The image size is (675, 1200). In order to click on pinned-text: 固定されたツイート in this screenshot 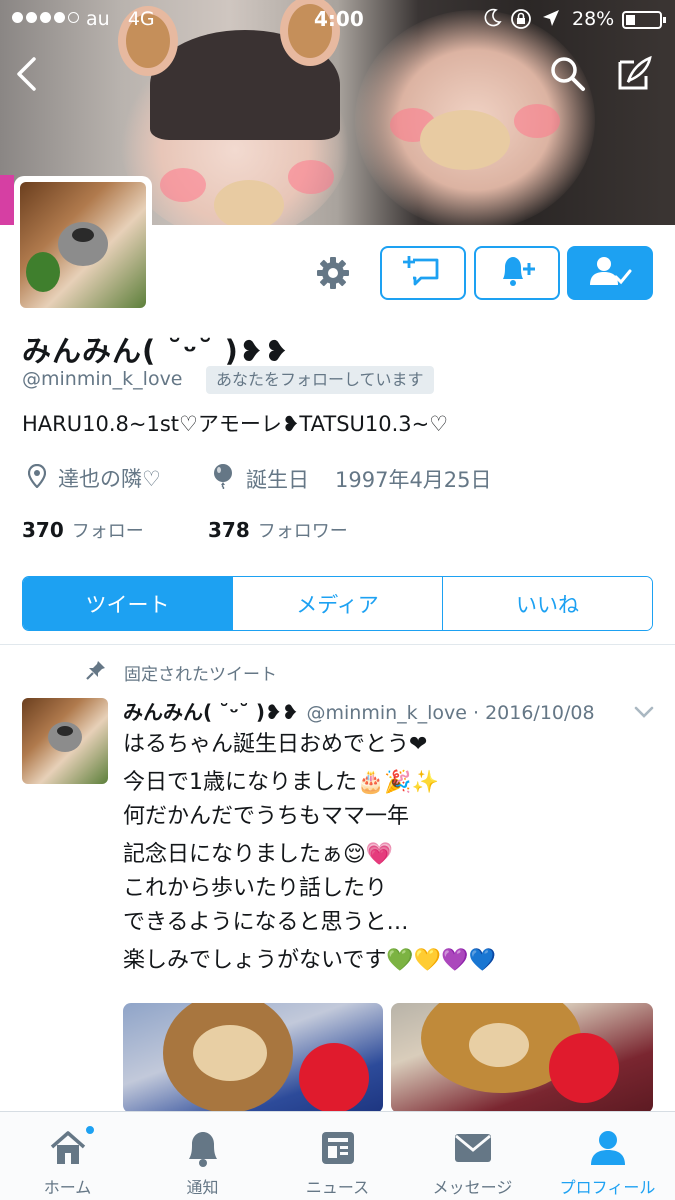, I will do `click(200, 675)`.